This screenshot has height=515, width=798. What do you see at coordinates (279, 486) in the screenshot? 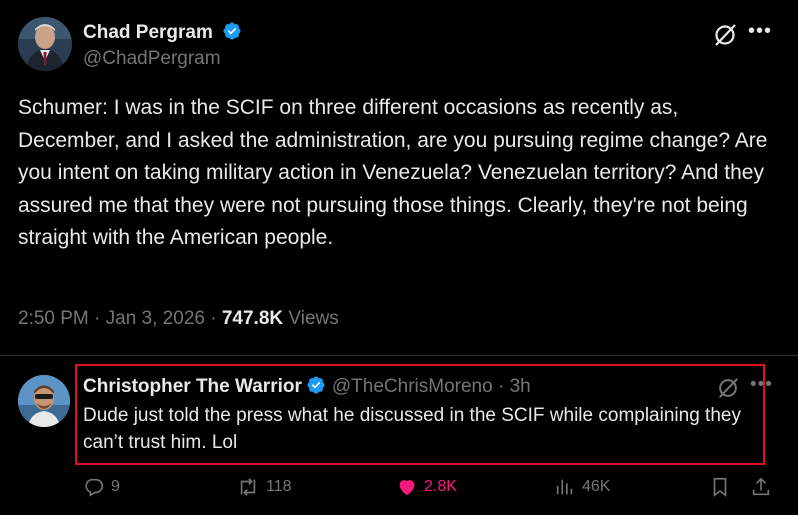
I see `repost-count: 118` at bounding box center [279, 486].